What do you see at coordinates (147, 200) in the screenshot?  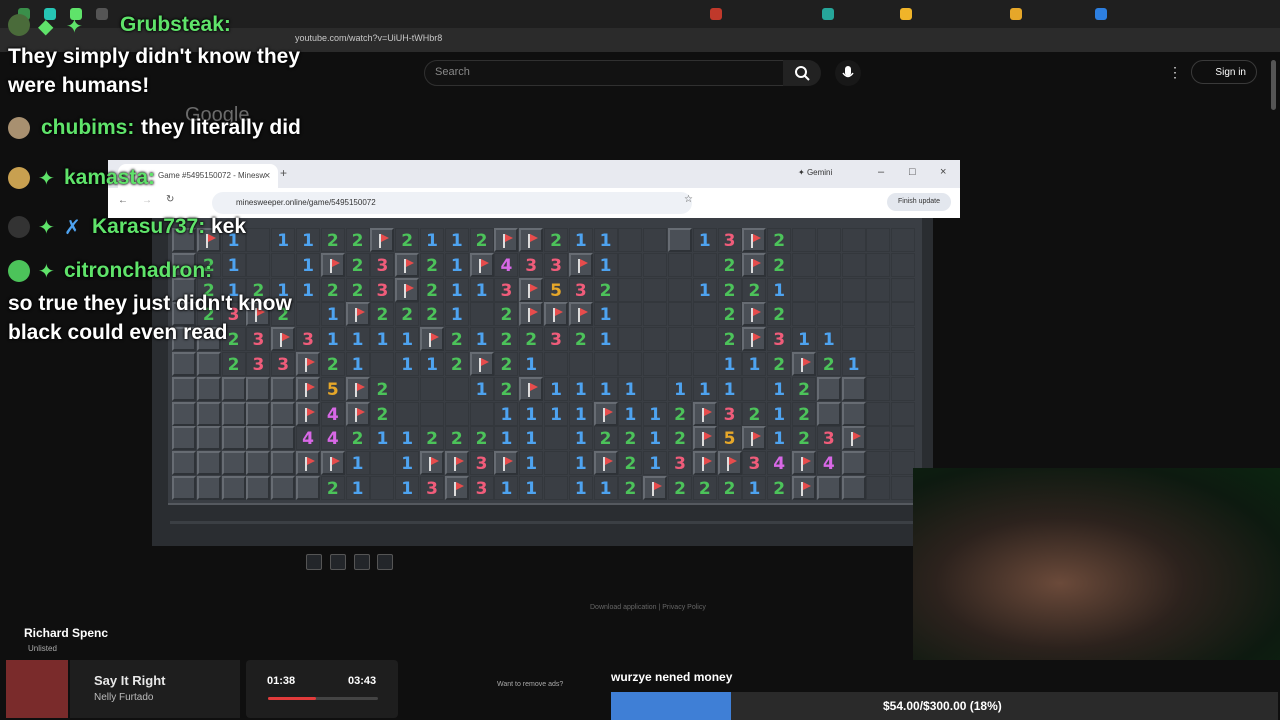 I see `forward-icon: →` at bounding box center [147, 200].